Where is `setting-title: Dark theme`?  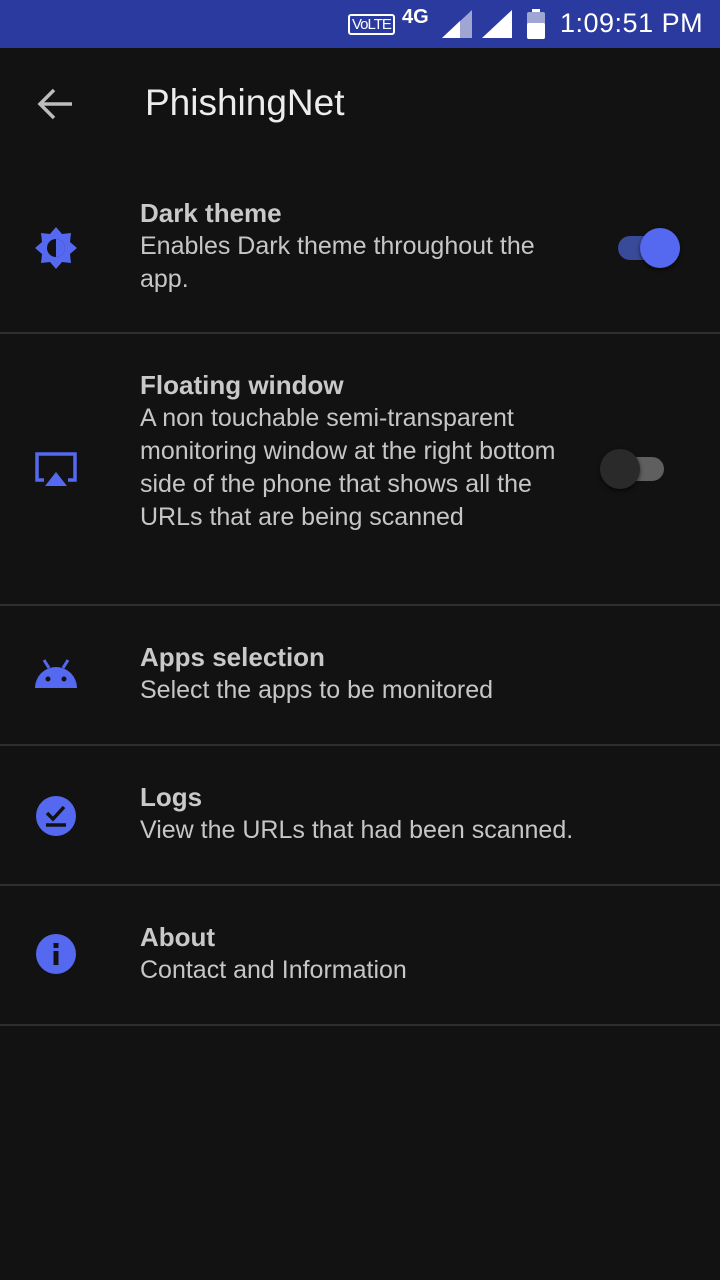 setting-title: Dark theme is located at coordinates (211, 213).